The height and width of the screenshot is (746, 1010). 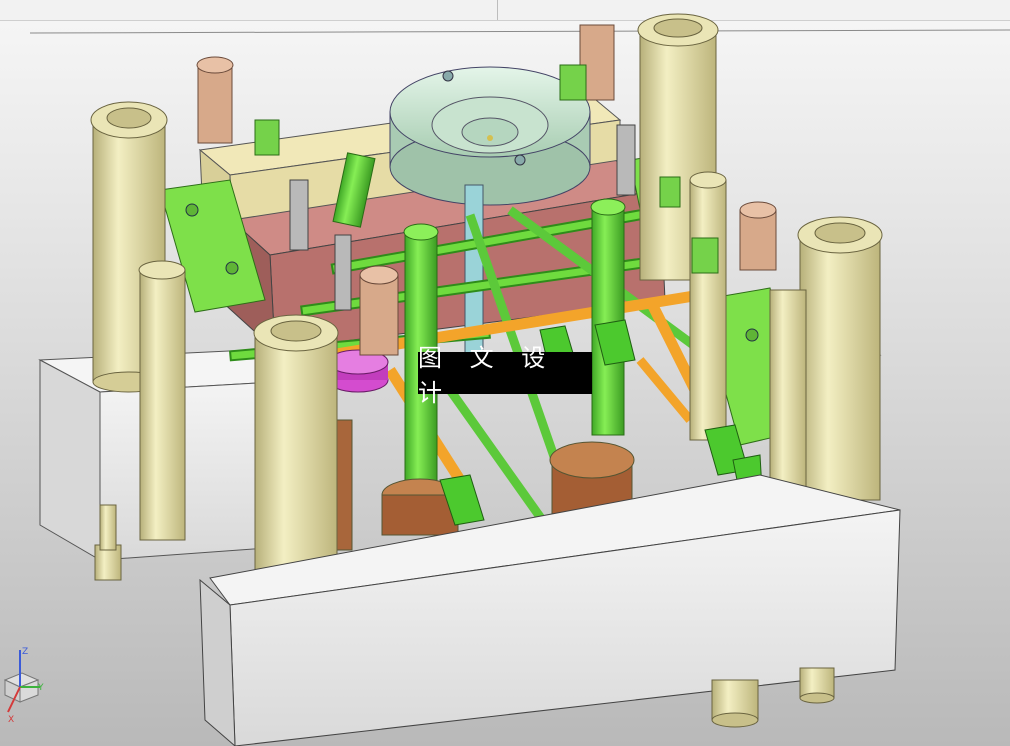 I want to click on axis-x-label: X, so click(x=11, y=720).